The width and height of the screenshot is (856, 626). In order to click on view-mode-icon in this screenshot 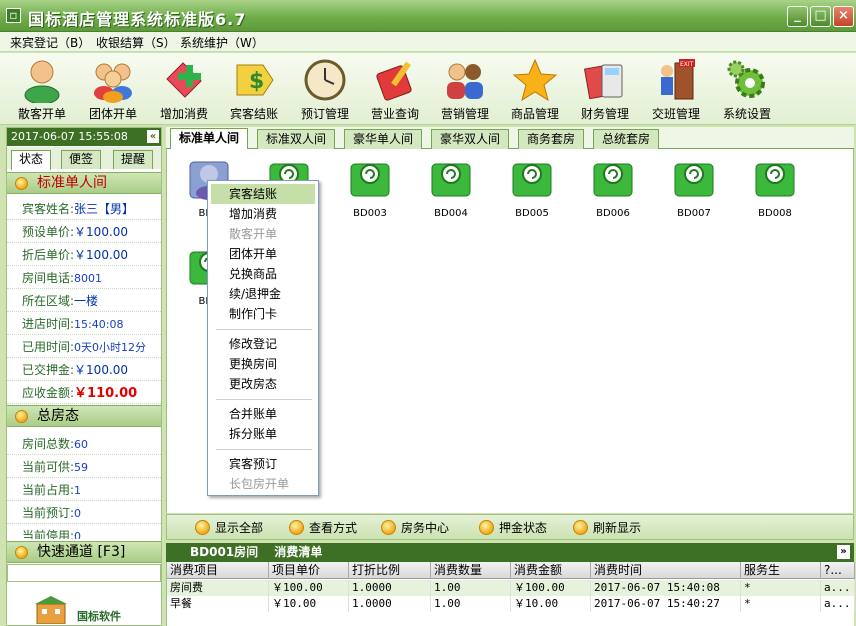, I will do `click(296, 527)`.